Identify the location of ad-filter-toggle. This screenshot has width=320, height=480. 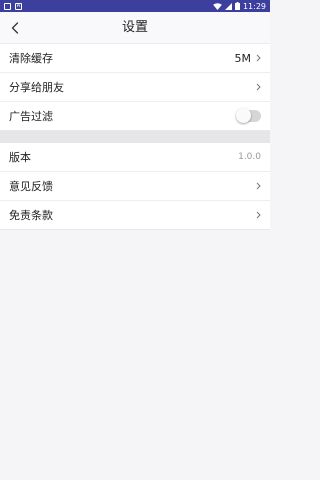
(248, 115).